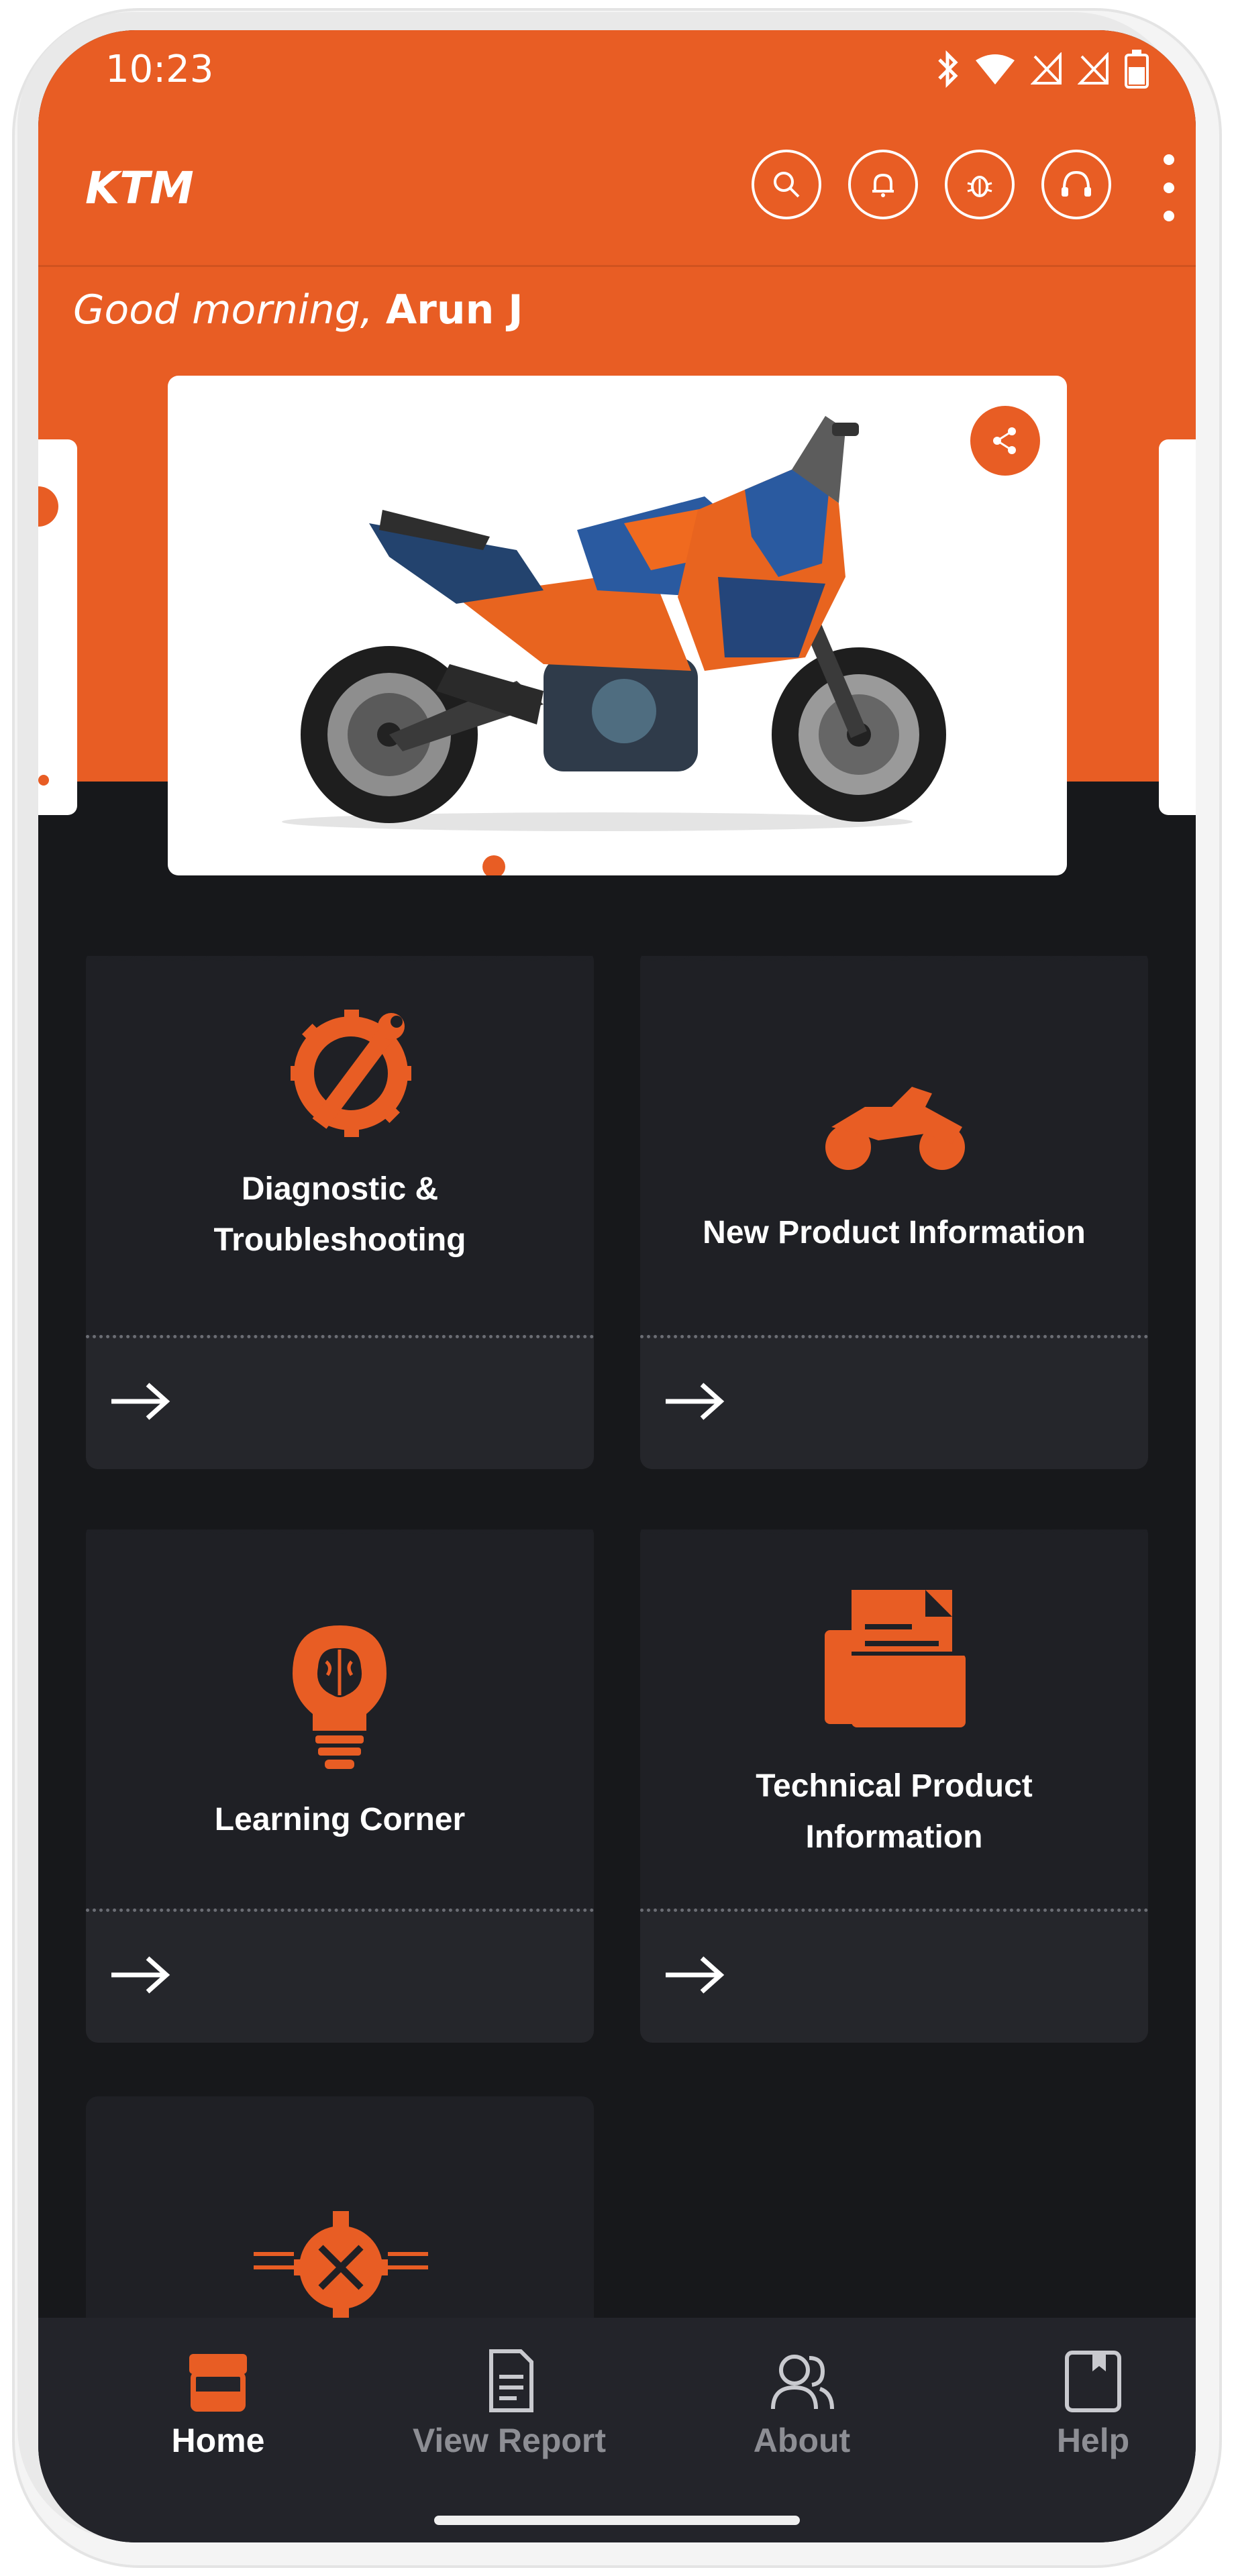 The width and height of the screenshot is (1234, 2576). Describe the element at coordinates (218, 2440) in the screenshot. I see `nav-label: Home` at that location.